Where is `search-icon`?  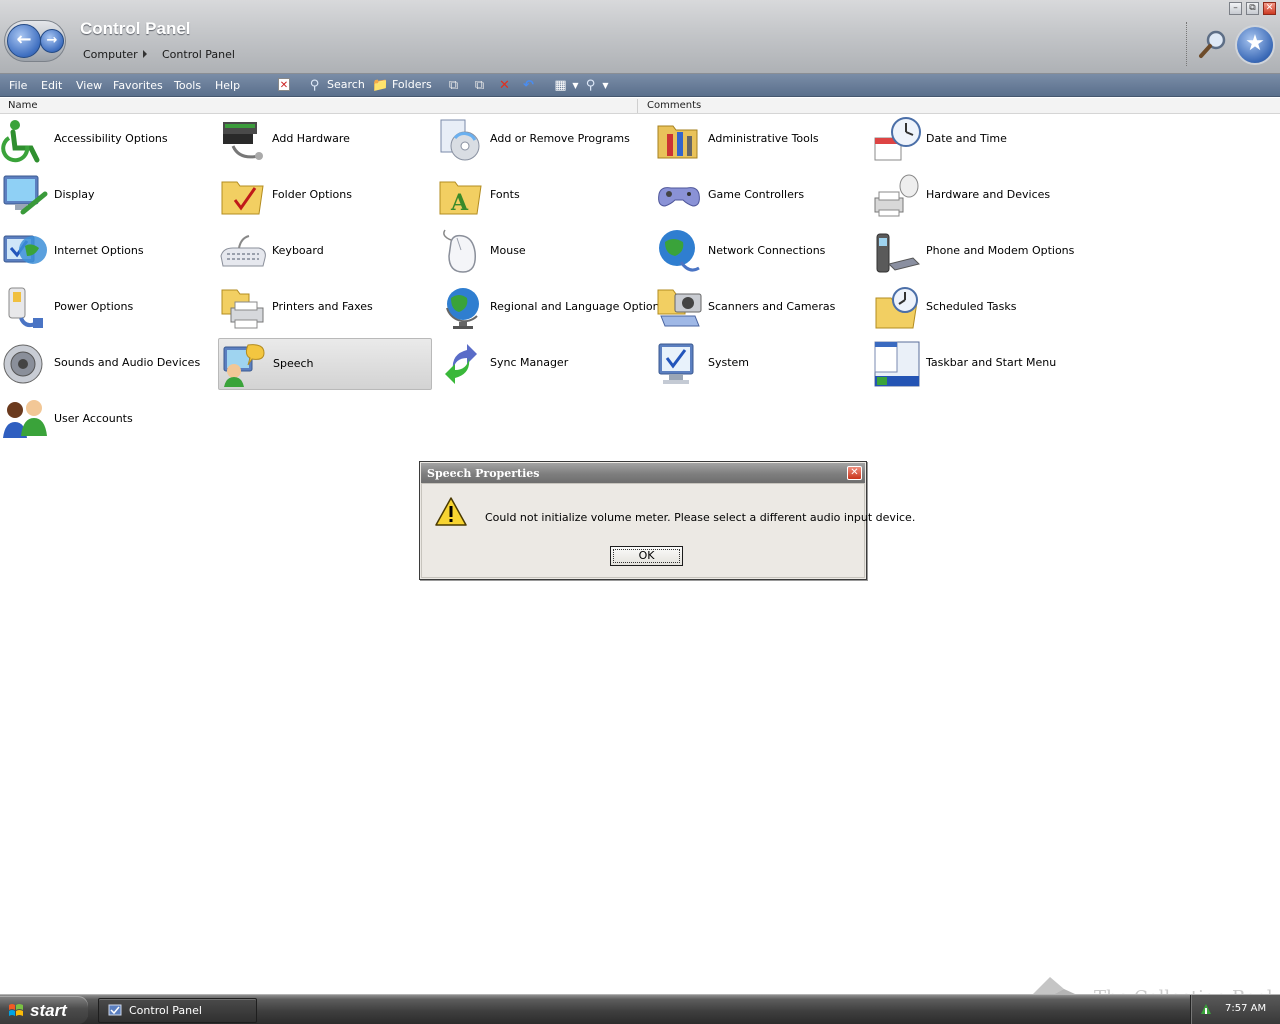
search-icon is located at coordinates (1213, 44).